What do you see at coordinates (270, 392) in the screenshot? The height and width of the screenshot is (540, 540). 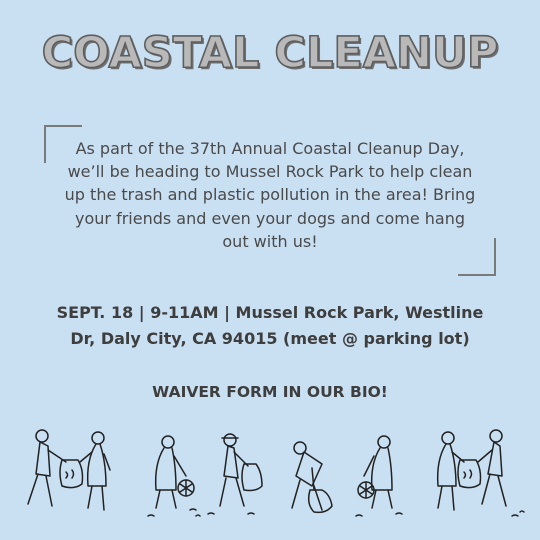 I see `waiver-notice: WAIVER FORM IN OUR BIO!` at bounding box center [270, 392].